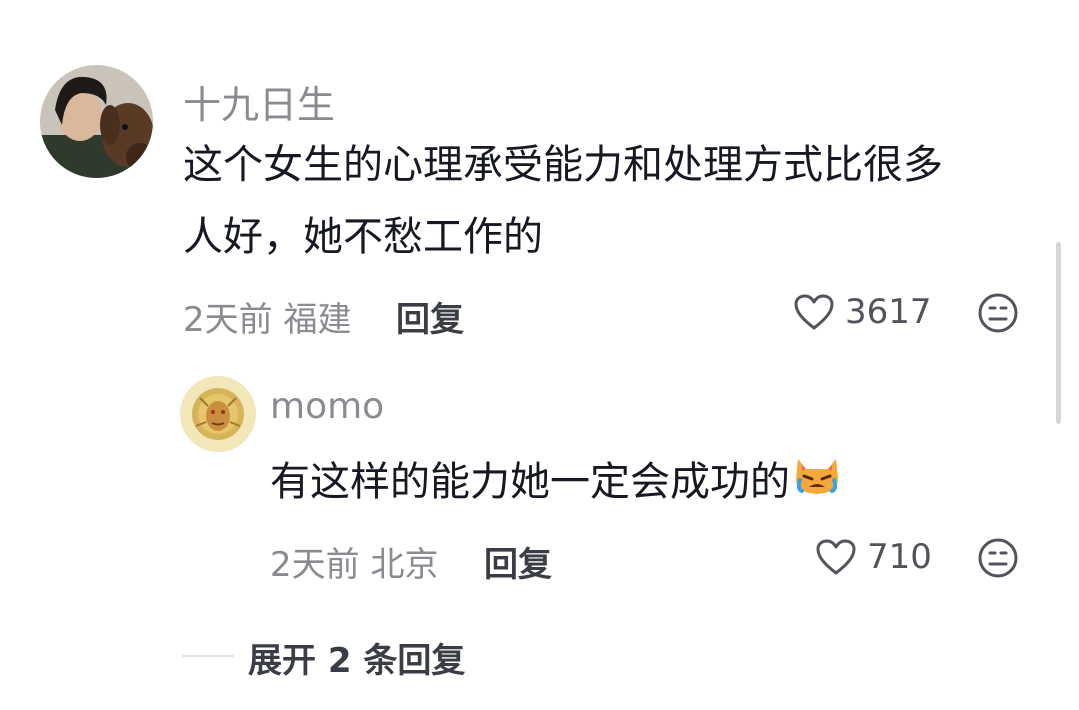 This screenshot has height=710, width=1079. I want to click on comment-meta: 2天前 福建, so click(267, 316).